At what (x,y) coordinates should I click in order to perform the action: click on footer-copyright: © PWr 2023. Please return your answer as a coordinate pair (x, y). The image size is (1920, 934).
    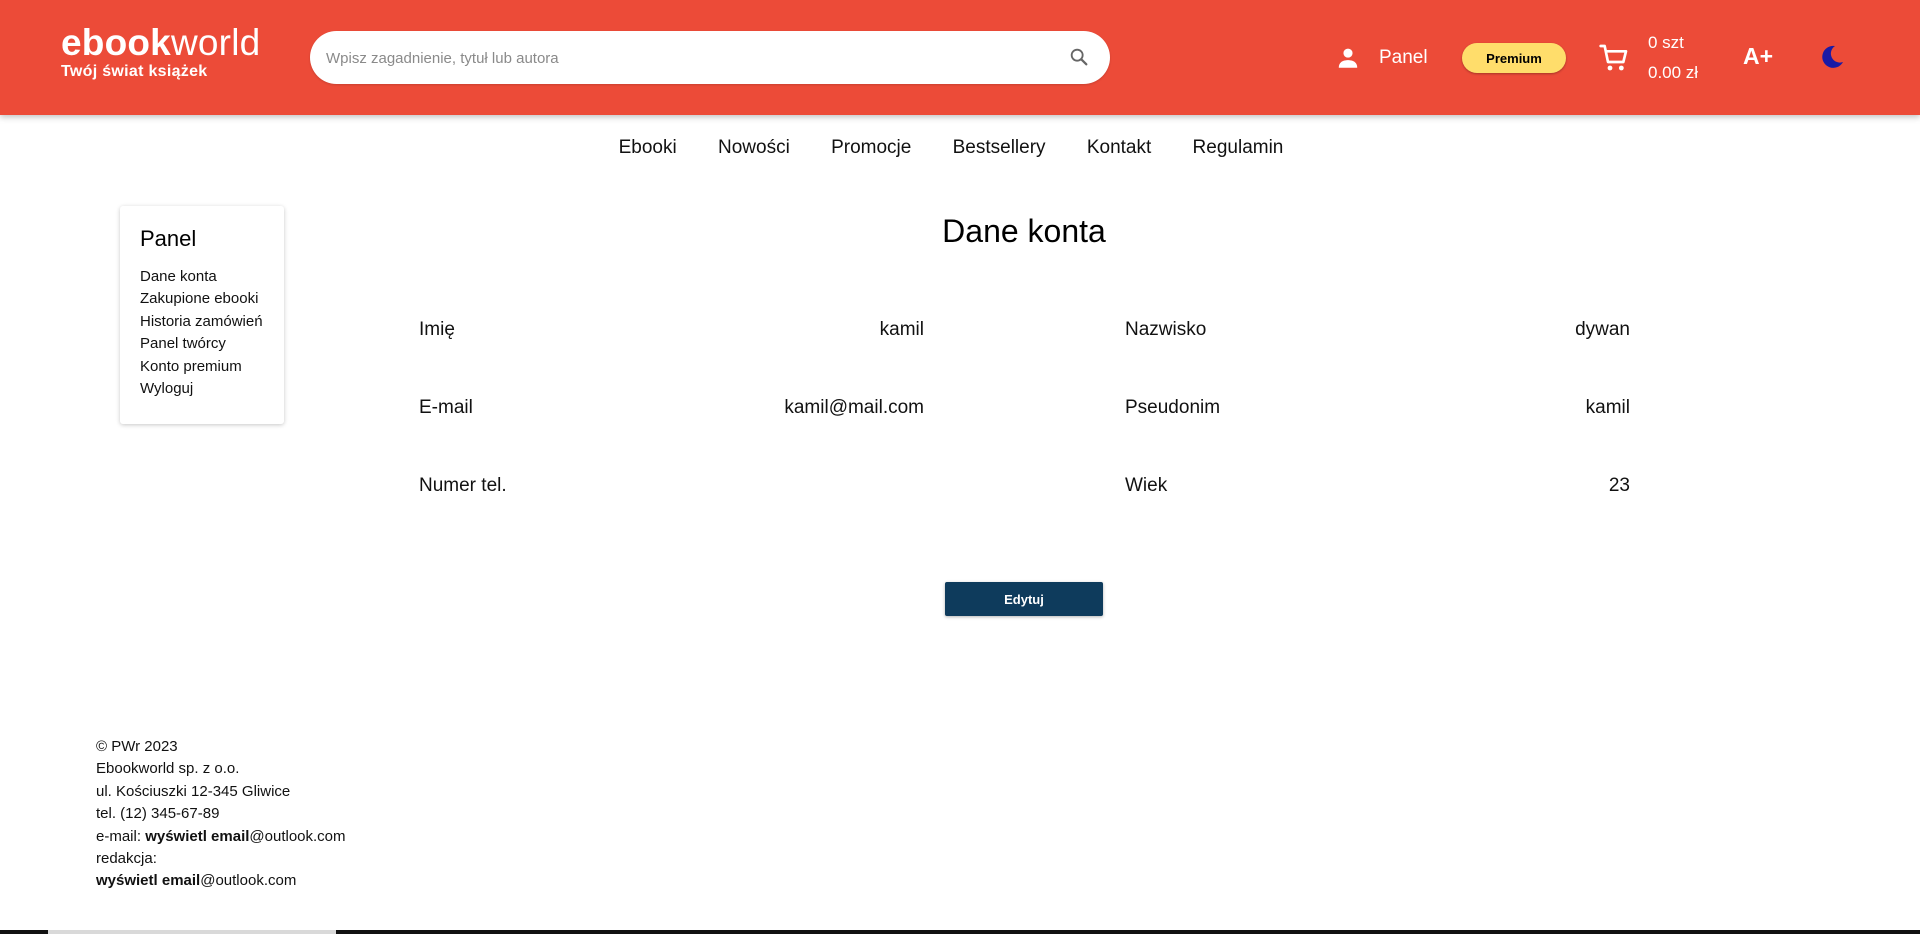
    Looking at the image, I should click on (137, 746).